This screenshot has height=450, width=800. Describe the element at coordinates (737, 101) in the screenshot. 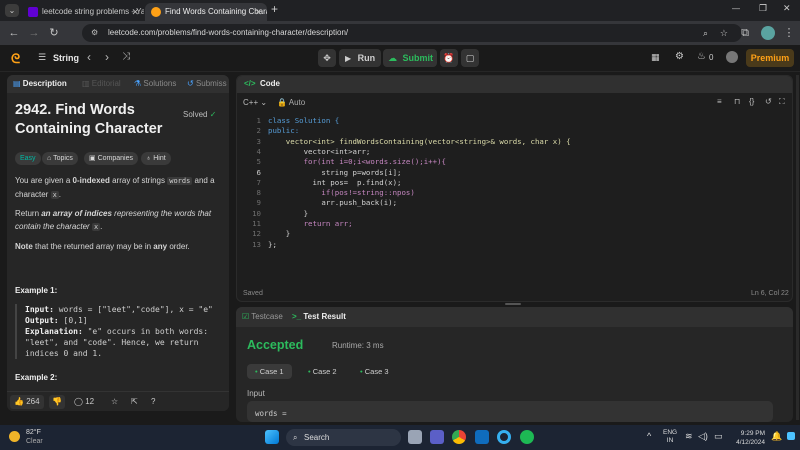

I see `bookmark-icon: ⊓` at that location.